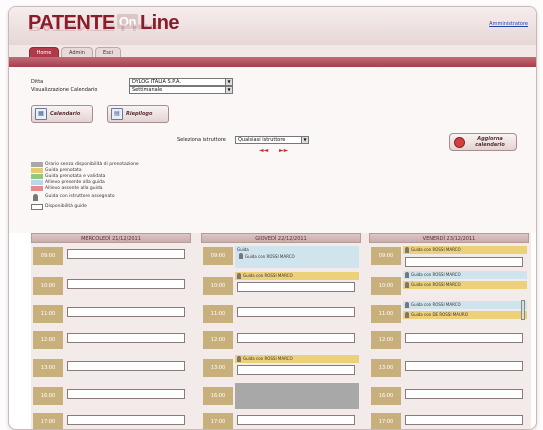  I want to click on vis-label: Visualizzazione Calendario, so click(64, 90).